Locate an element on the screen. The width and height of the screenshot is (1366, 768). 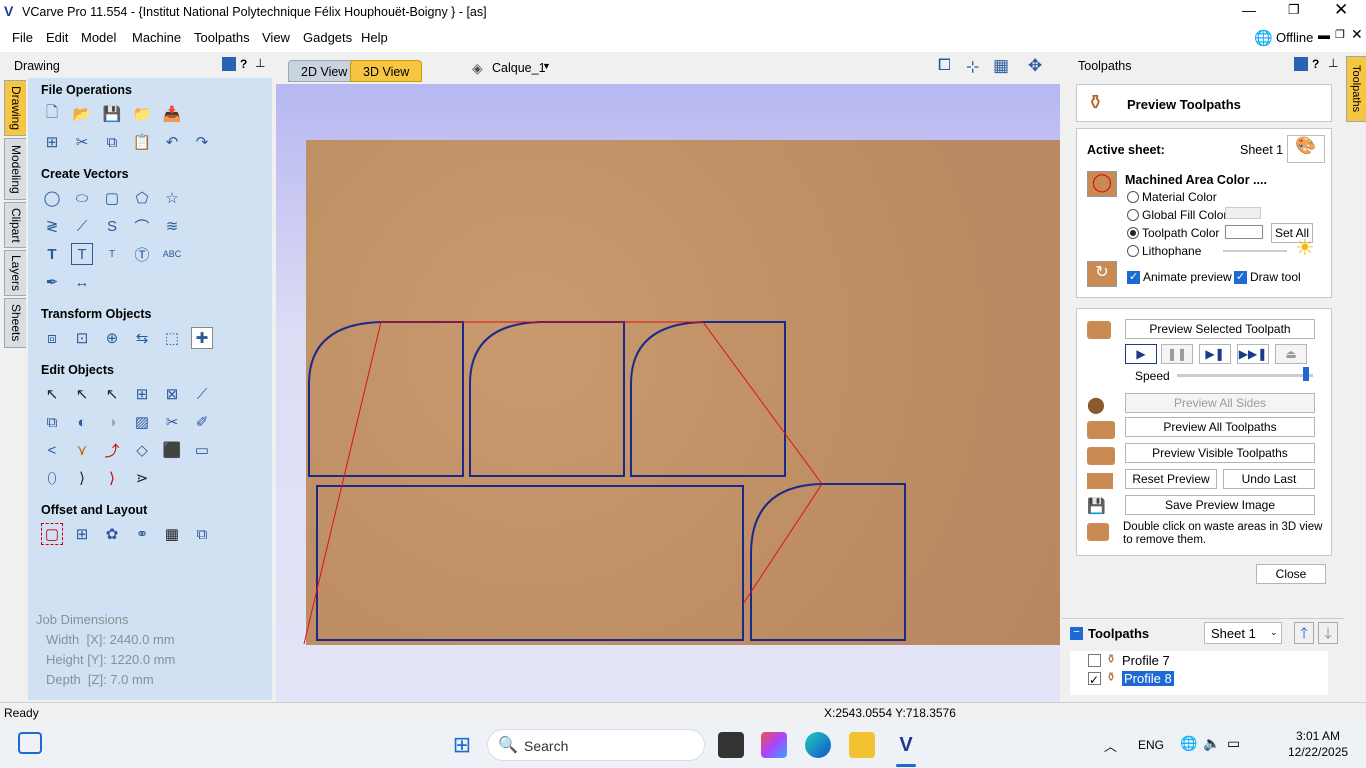
windows-start-icon: ⊞ is located at coordinates (462, 745).